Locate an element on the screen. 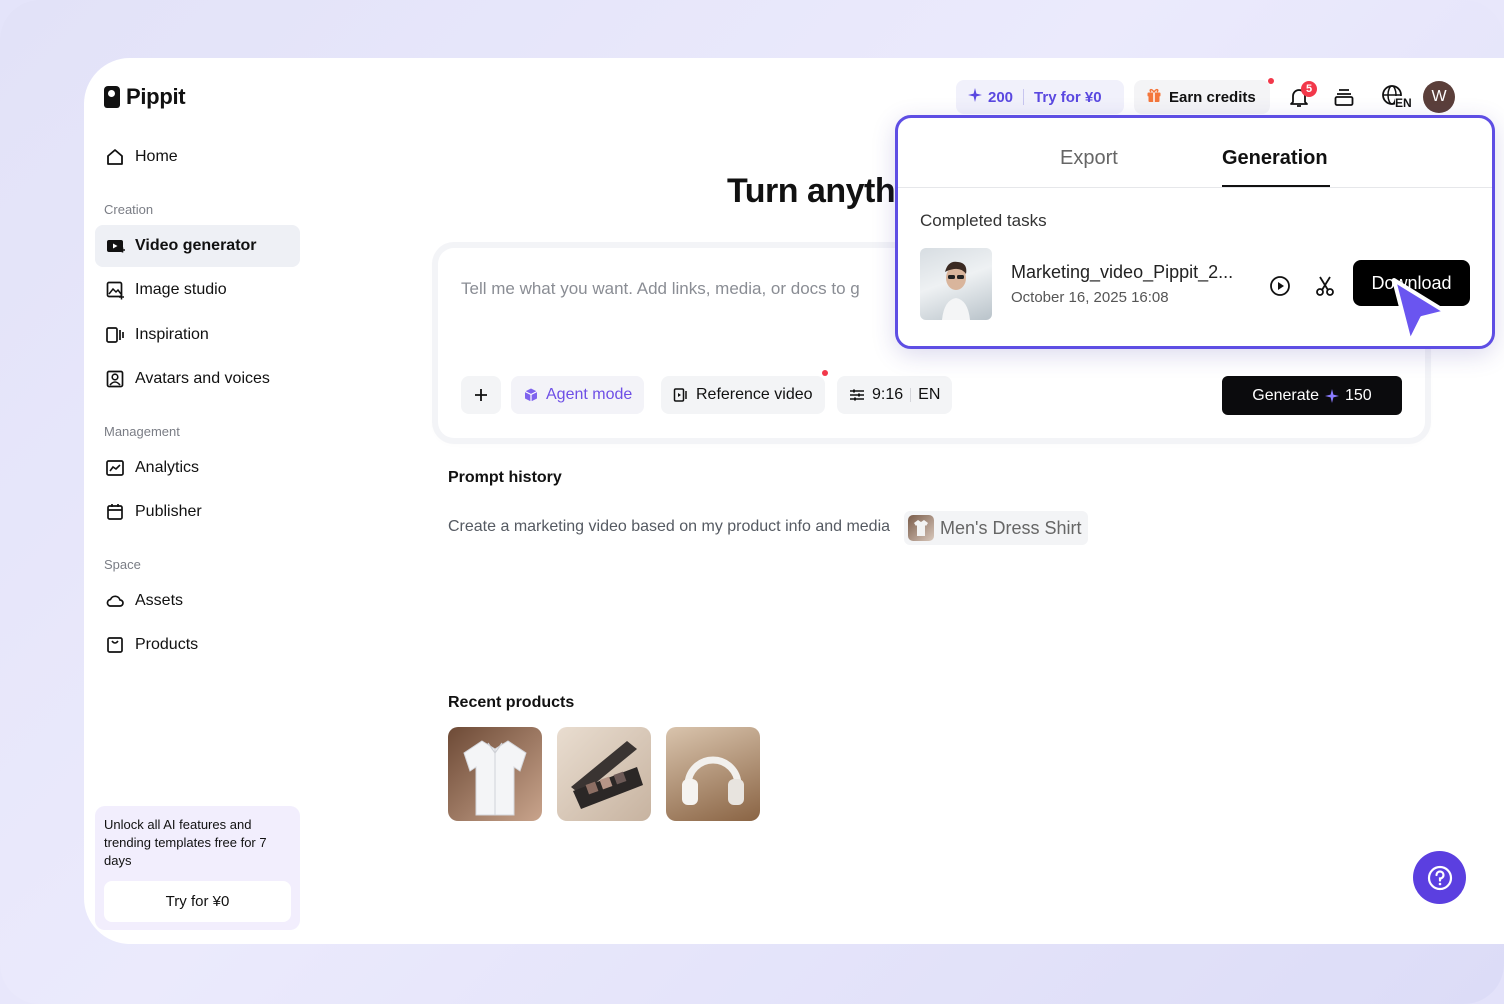  try-free-button: Try for ¥0 is located at coordinates (197, 901).